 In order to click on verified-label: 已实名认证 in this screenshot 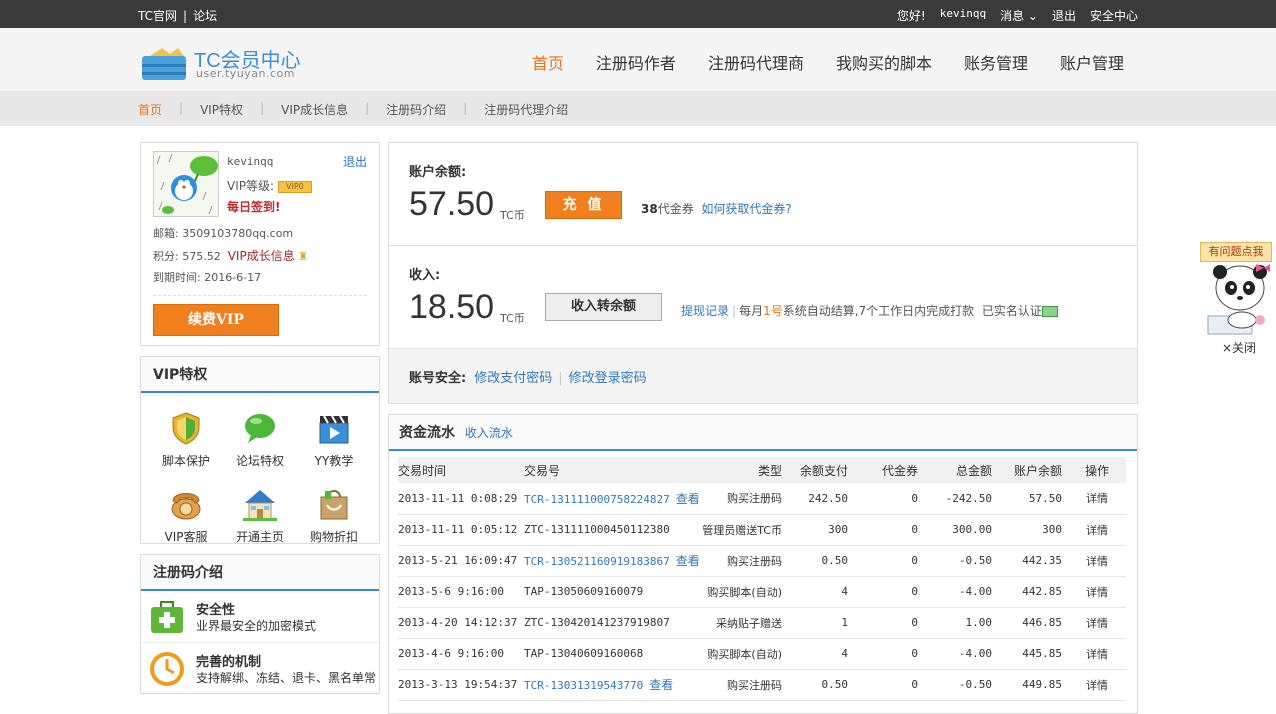, I will do `click(1011, 311)`.